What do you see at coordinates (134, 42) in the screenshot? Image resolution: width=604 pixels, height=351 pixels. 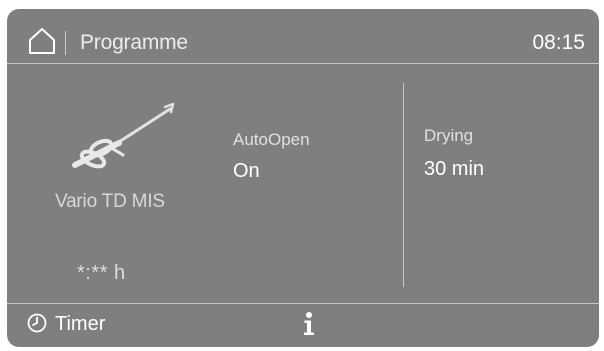 I see `page-title: Programme` at bounding box center [134, 42].